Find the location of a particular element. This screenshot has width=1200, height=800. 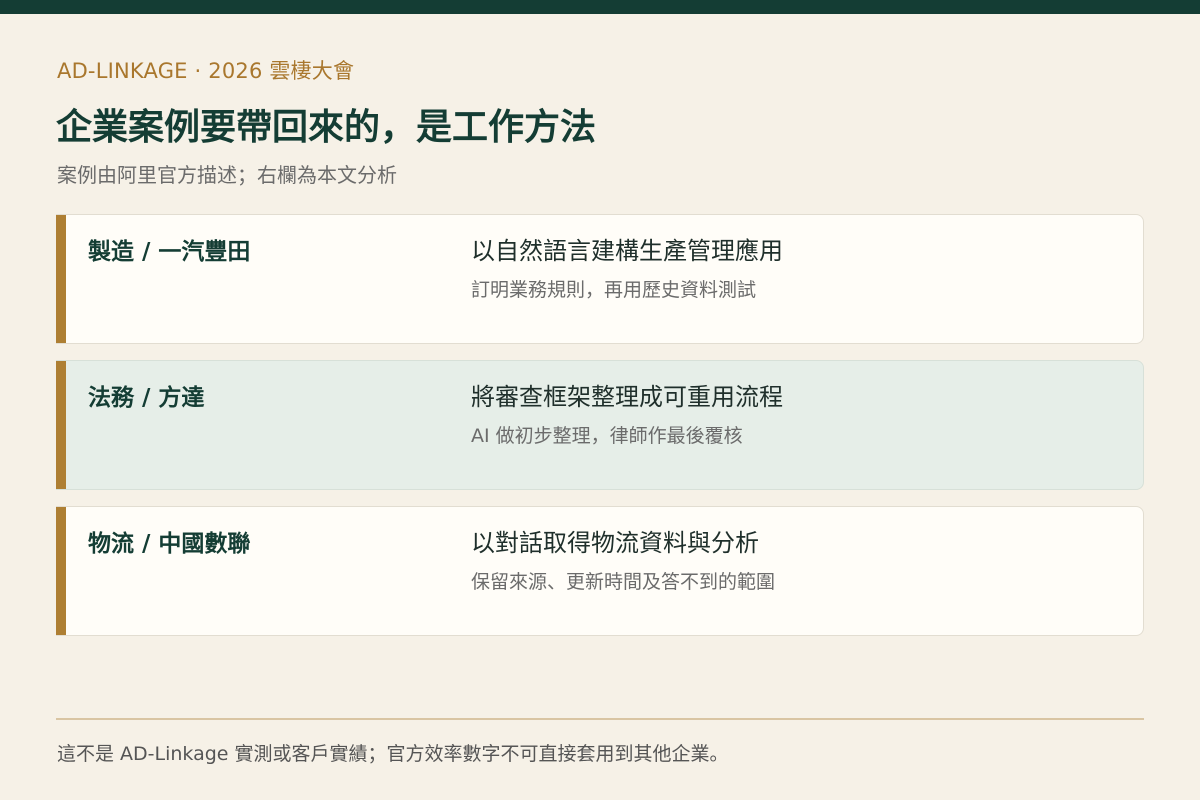

case-note: AI 做初步整理，律師作最後覆核 is located at coordinates (607, 436).